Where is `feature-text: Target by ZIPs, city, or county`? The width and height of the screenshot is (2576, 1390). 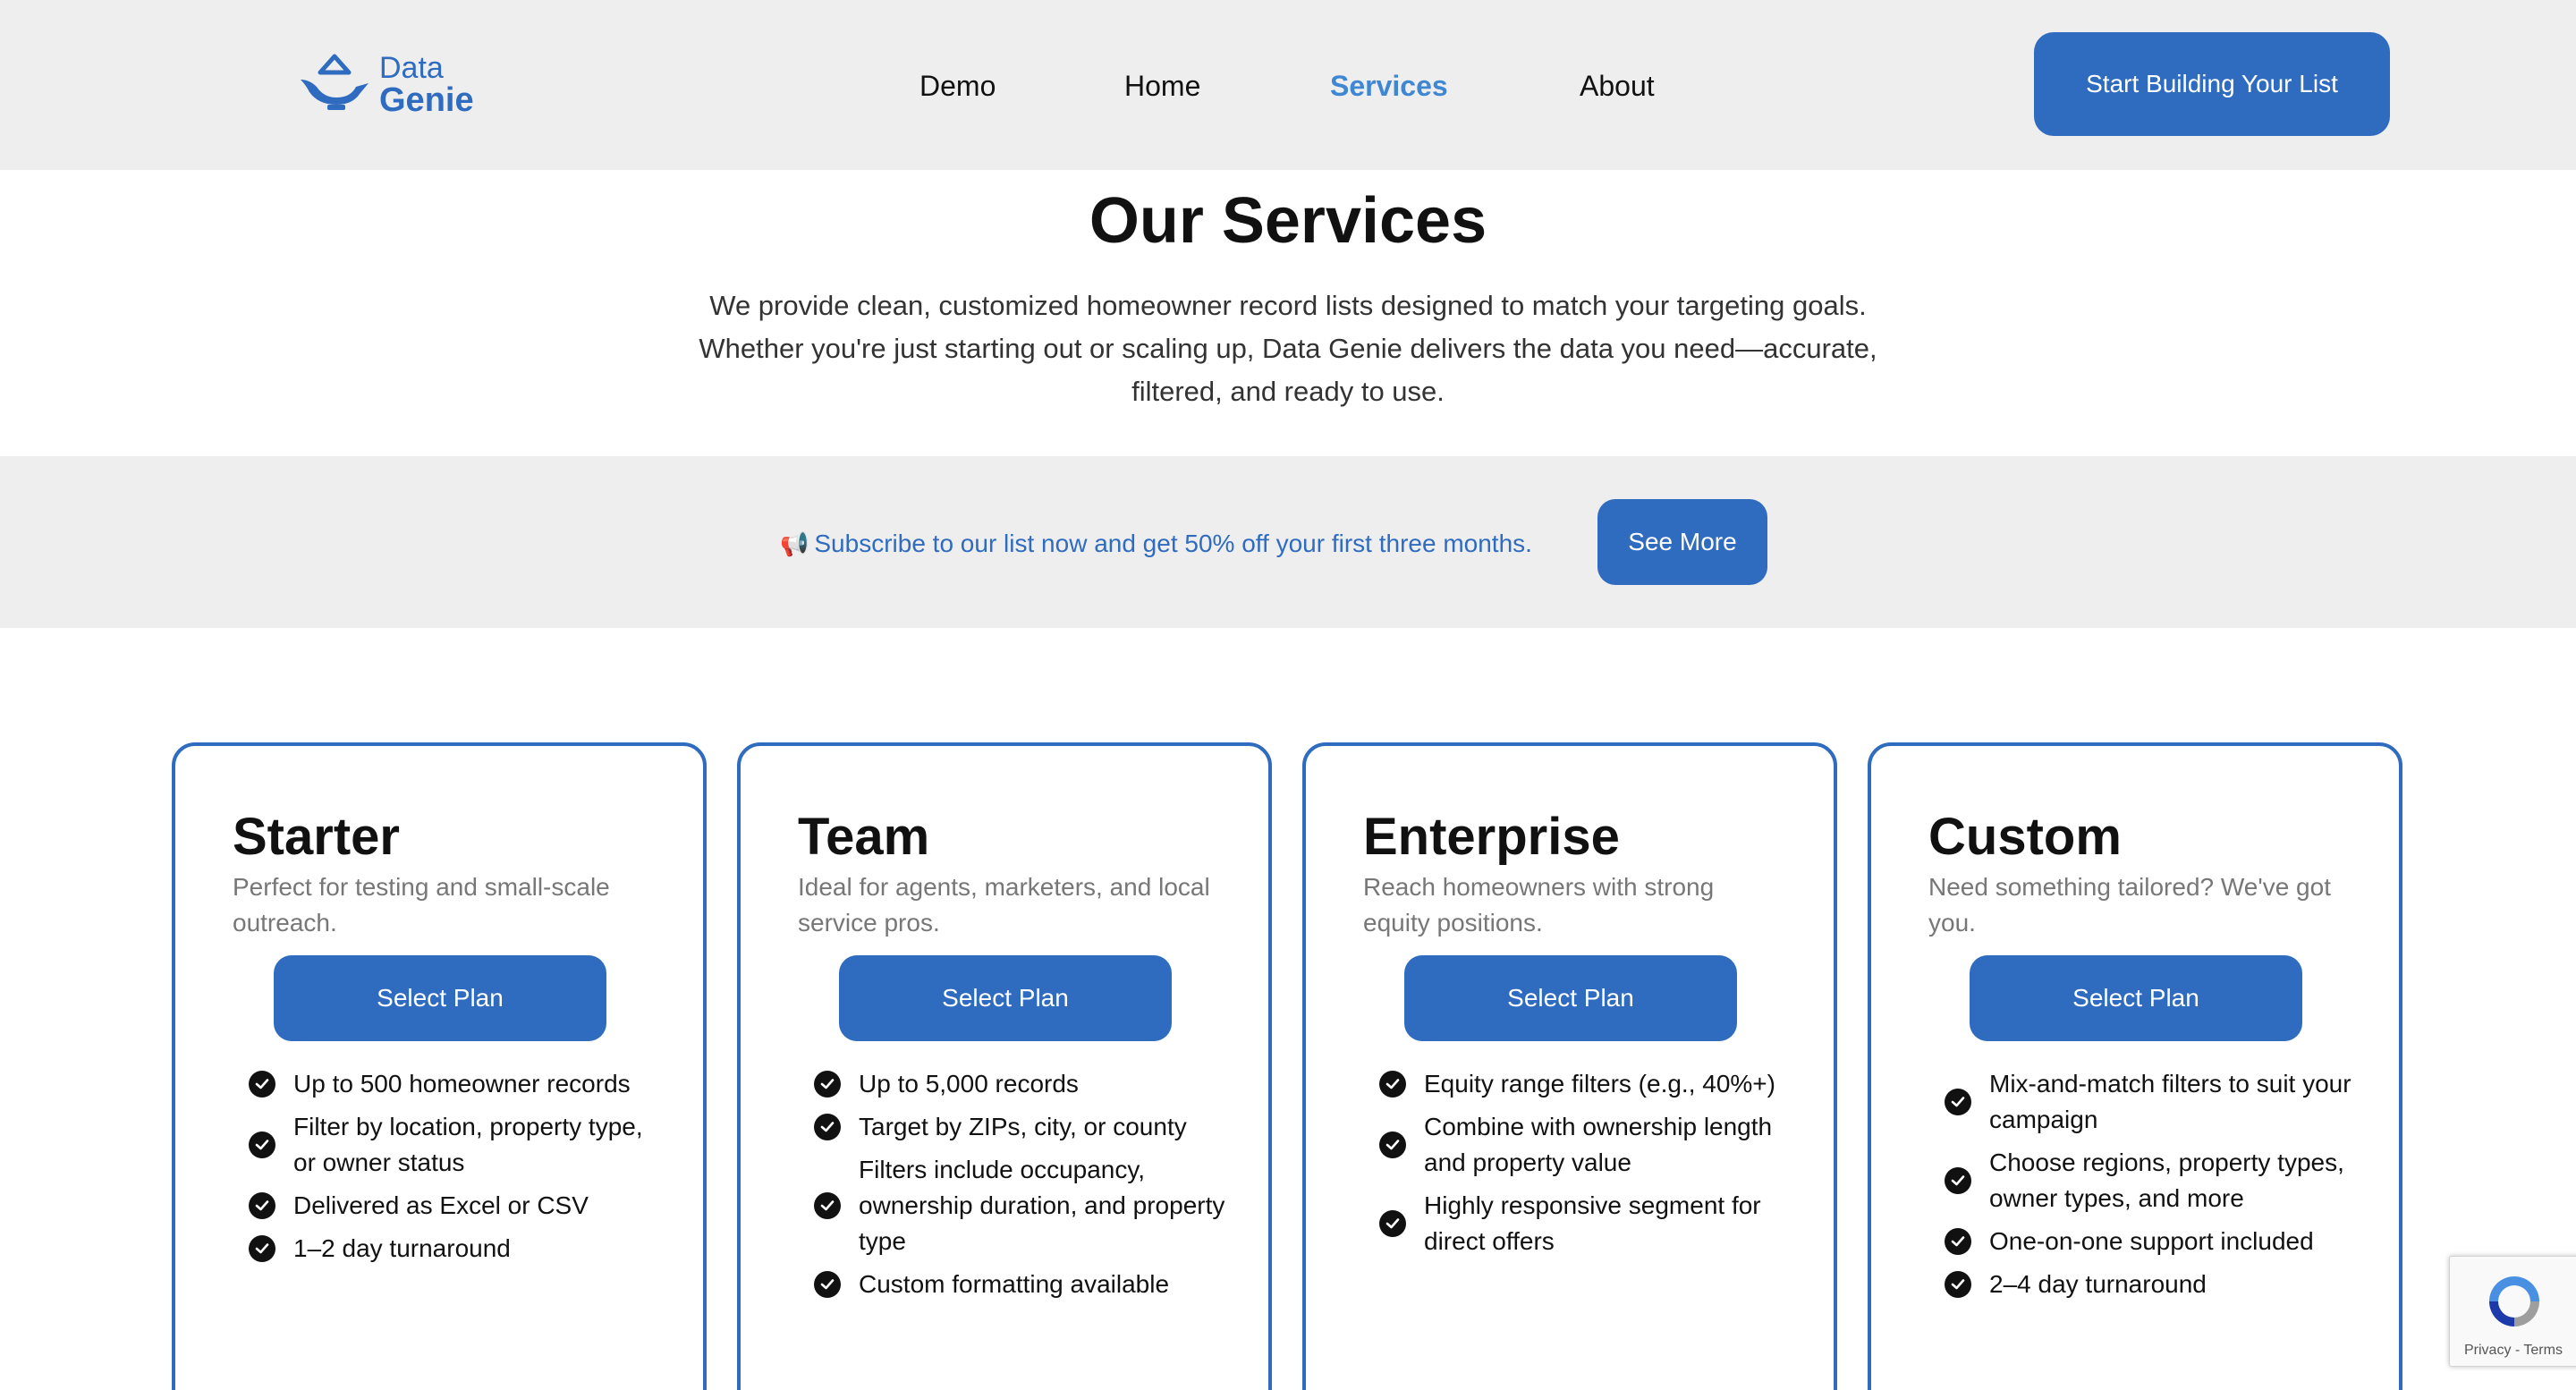
feature-text: Target by ZIPs, city, or county is located at coordinates (1023, 1126).